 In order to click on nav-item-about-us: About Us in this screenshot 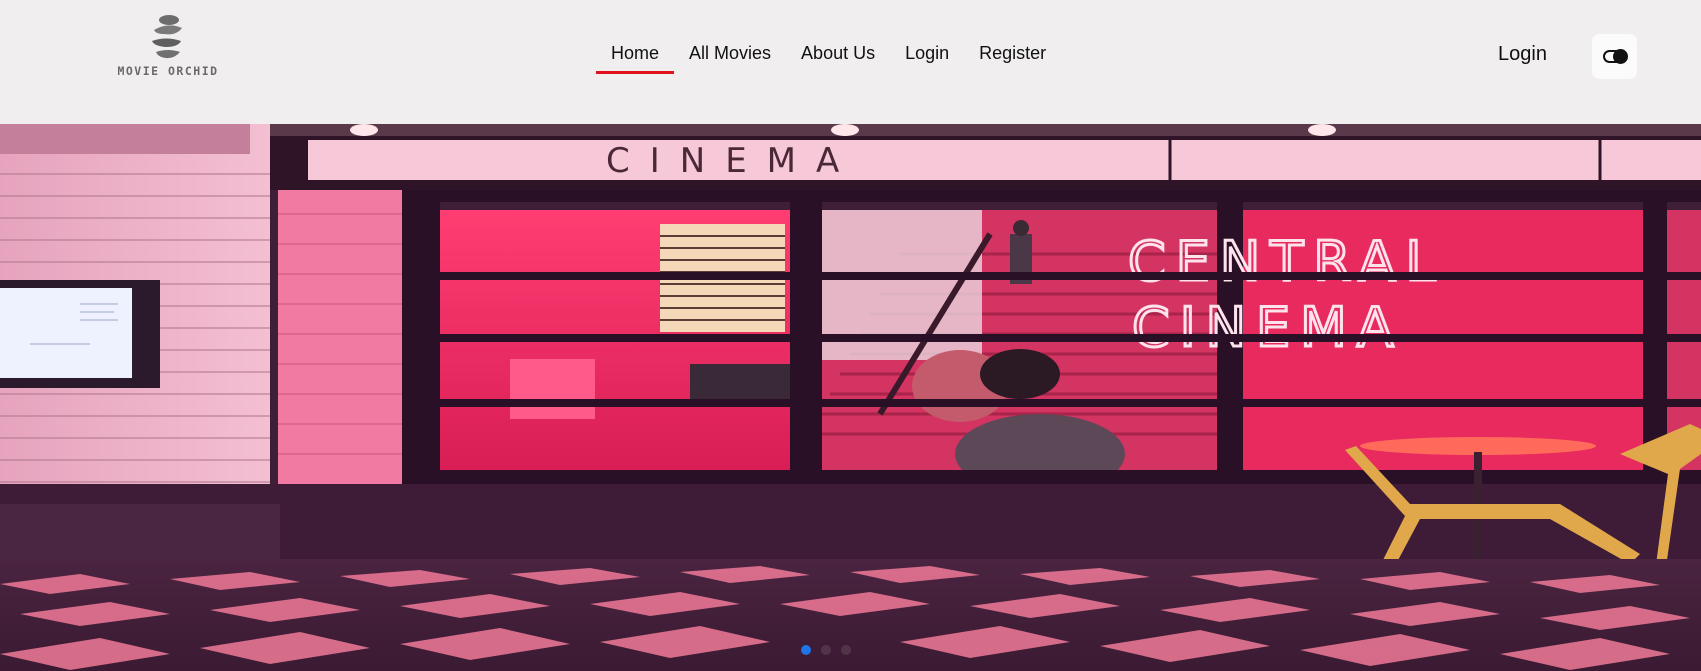, I will do `click(838, 57)`.